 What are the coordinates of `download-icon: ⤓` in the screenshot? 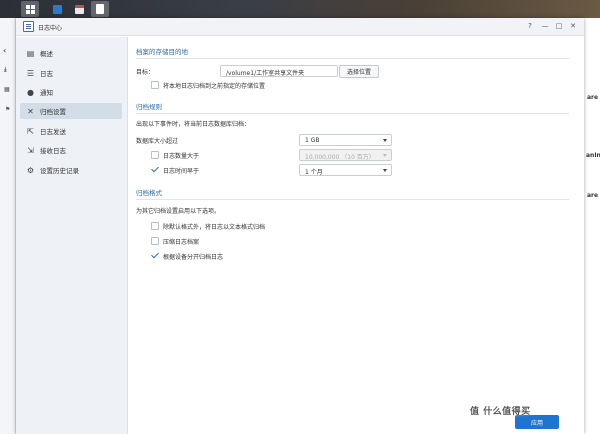 It's located at (5, 69).